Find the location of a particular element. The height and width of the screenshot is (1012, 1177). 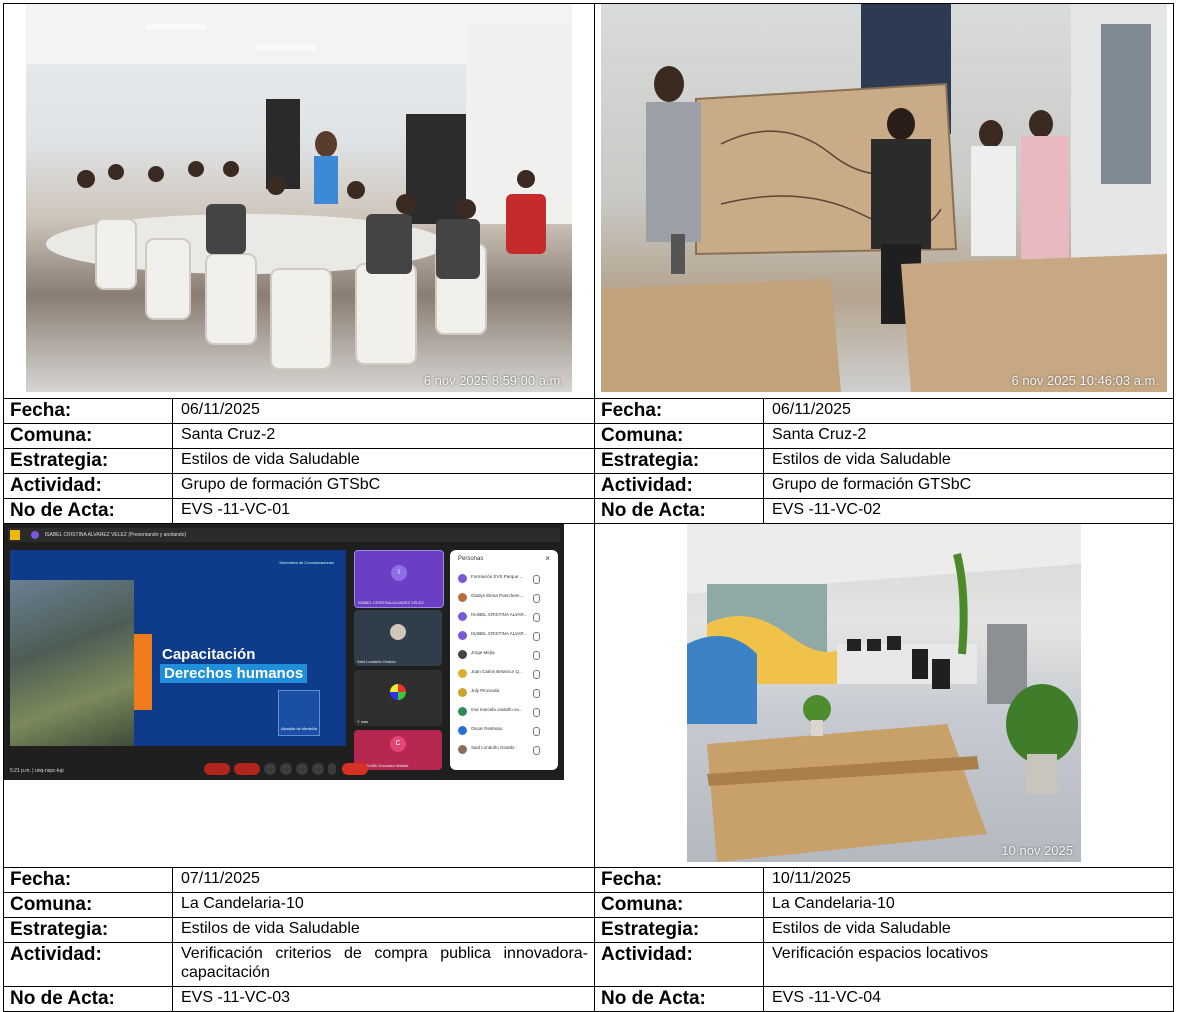

participant-row: July Pinzonda is located at coordinates (505, 693).